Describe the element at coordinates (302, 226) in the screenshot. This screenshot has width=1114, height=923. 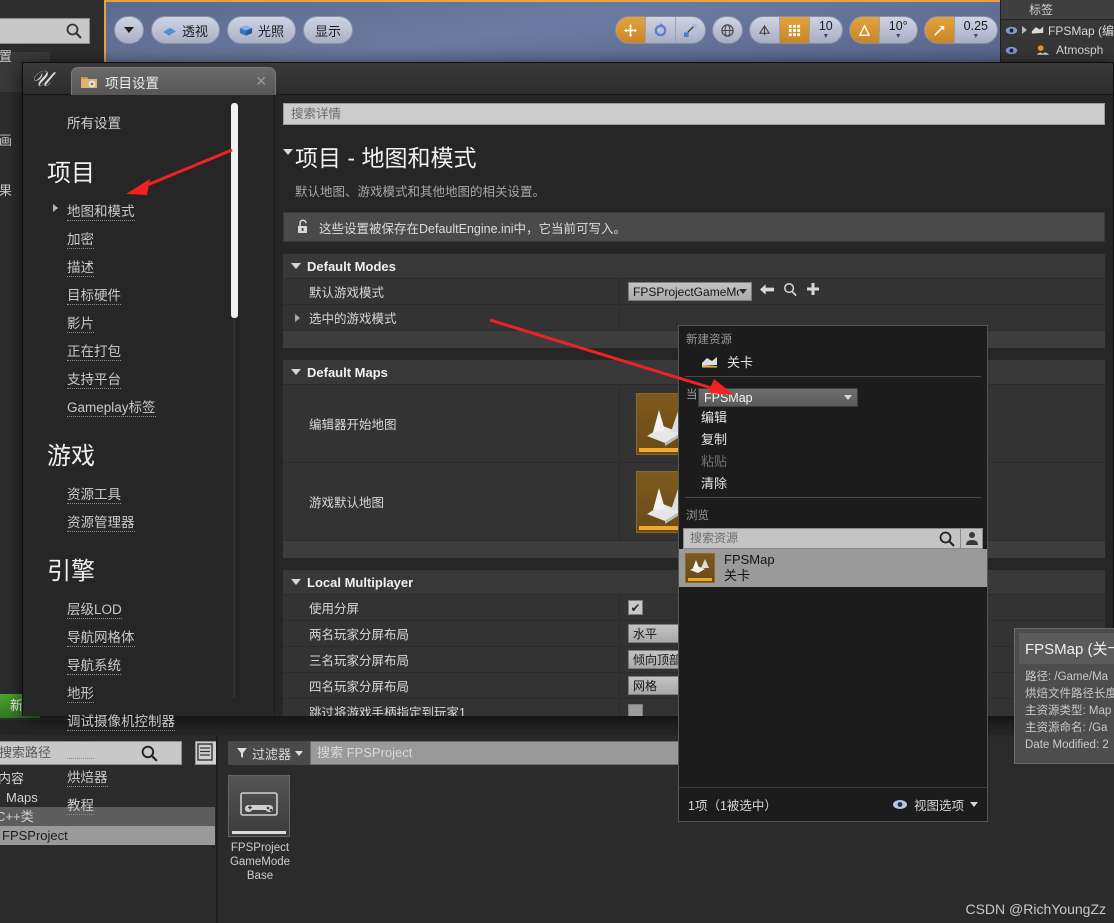
I see `unlock-icon` at that location.